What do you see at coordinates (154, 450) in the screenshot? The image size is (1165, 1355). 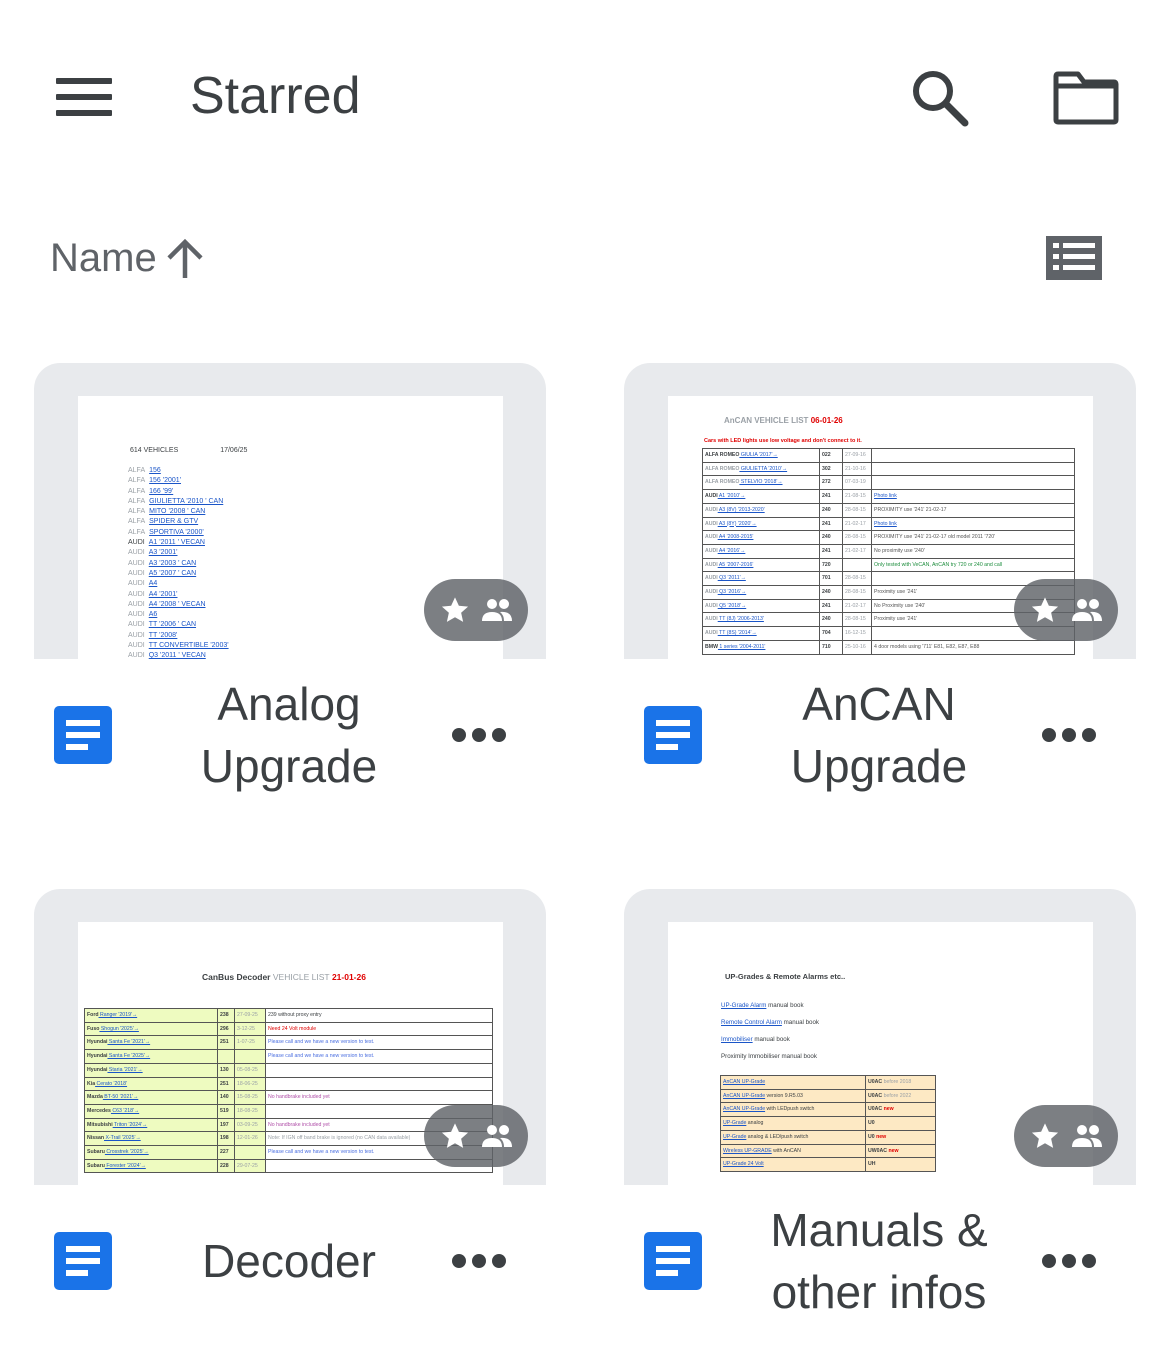 I see `preview-heading: 614 VEHICLES` at bounding box center [154, 450].